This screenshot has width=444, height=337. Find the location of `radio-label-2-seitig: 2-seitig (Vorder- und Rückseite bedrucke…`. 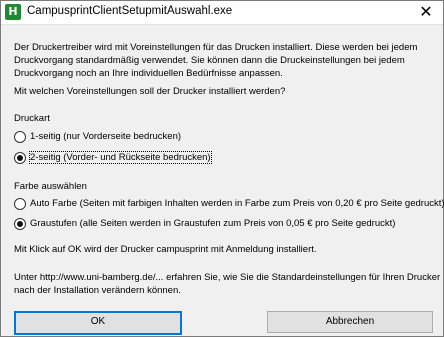

radio-label-2-seitig: 2-seitig (Vorder- und Rückseite bedrucke… is located at coordinates (120, 157).